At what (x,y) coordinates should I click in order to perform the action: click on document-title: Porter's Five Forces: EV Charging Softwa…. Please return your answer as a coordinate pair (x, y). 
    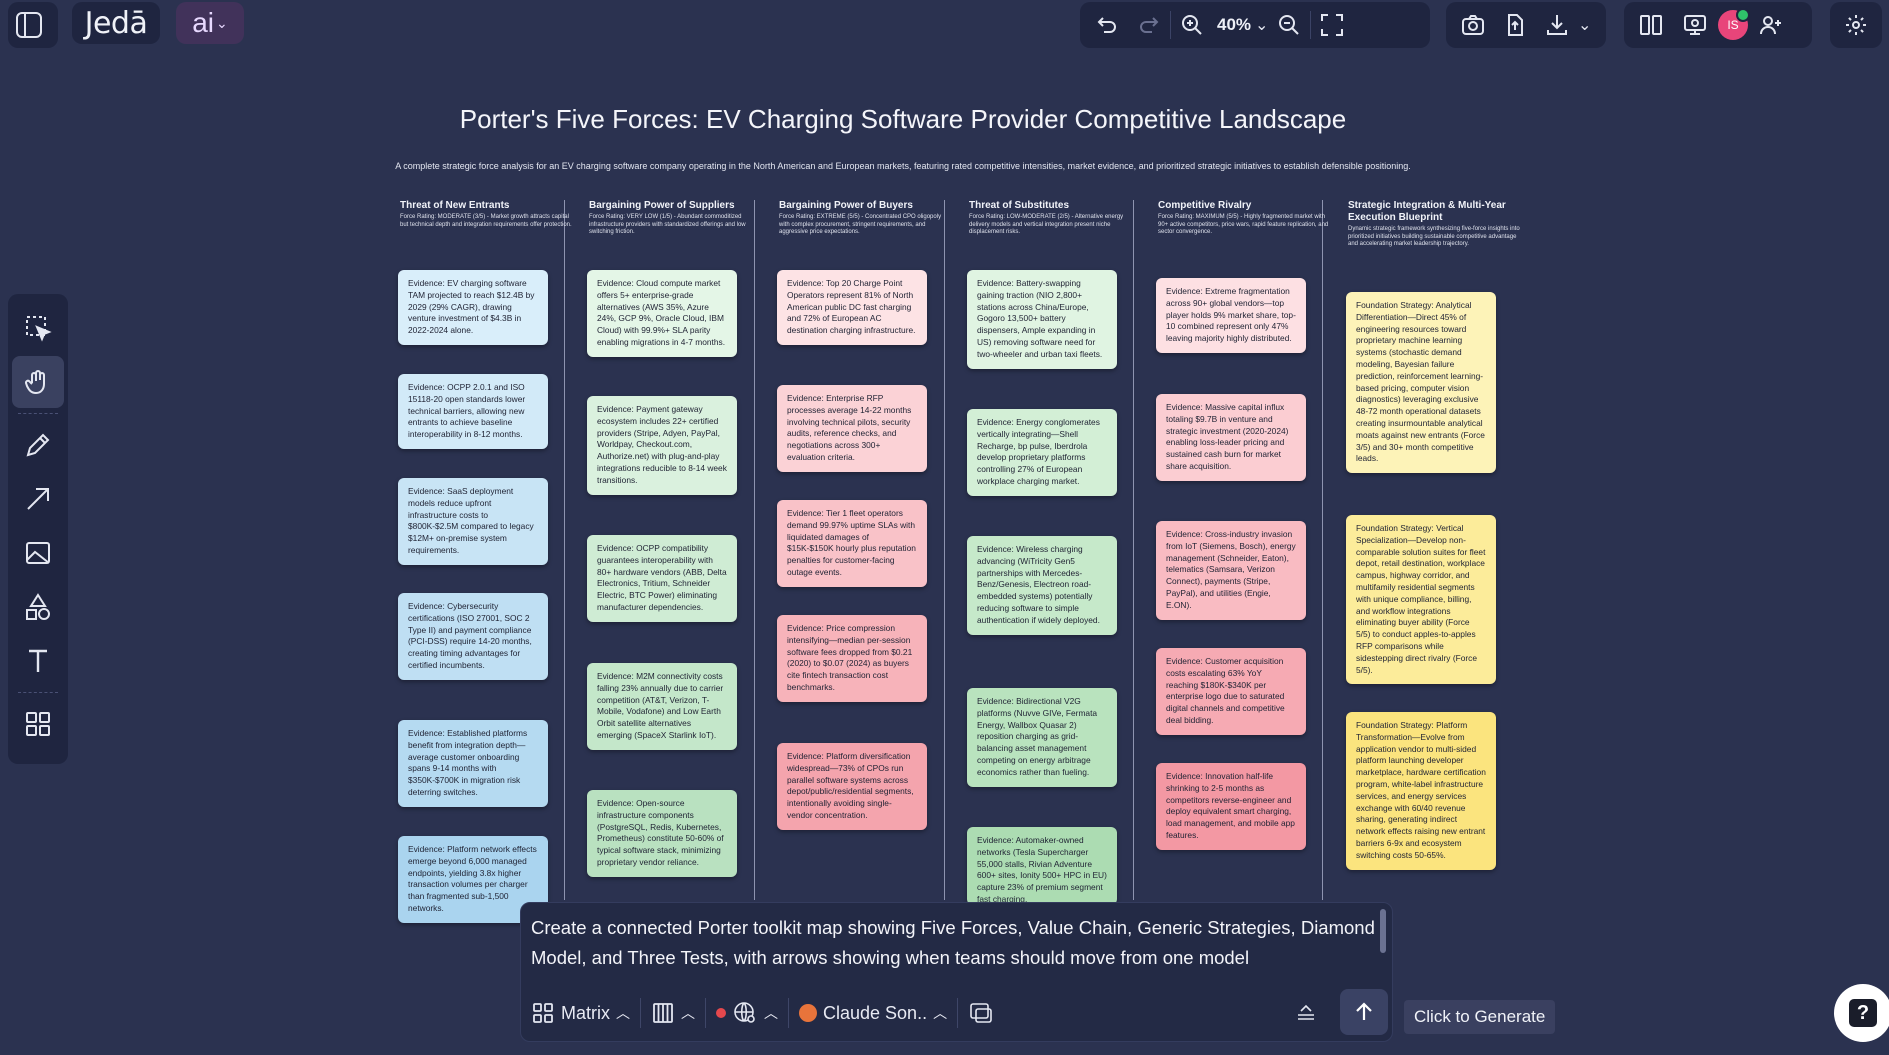
    Looking at the image, I should click on (903, 119).